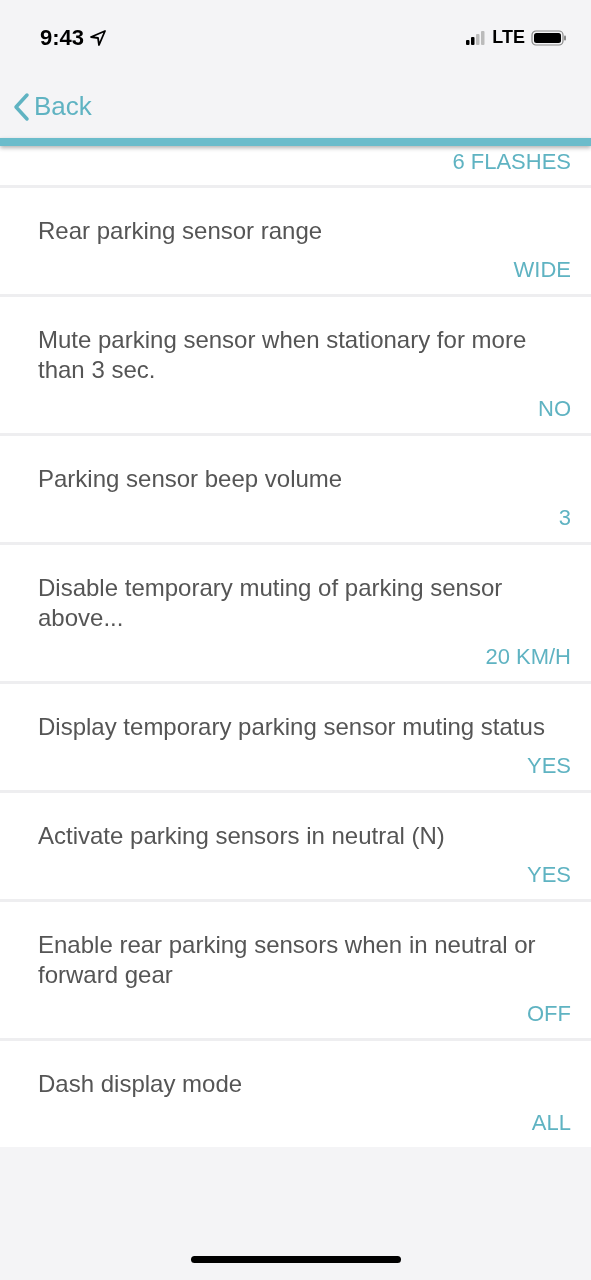 The height and width of the screenshot is (1280, 591). Describe the element at coordinates (528, 657) in the screenshot. I see `setting-value: 20 KM/H` at that location.